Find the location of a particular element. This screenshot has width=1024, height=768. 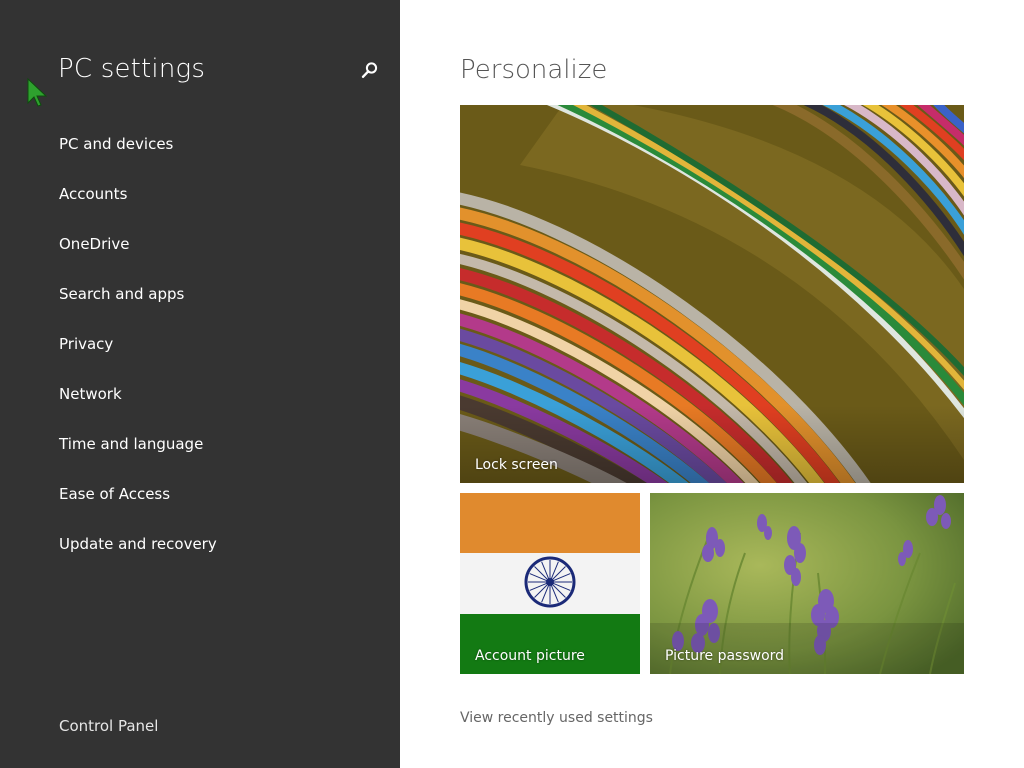

sidebar-item-pc-and-devices: PC and devices is located at coordinates (138, 159).